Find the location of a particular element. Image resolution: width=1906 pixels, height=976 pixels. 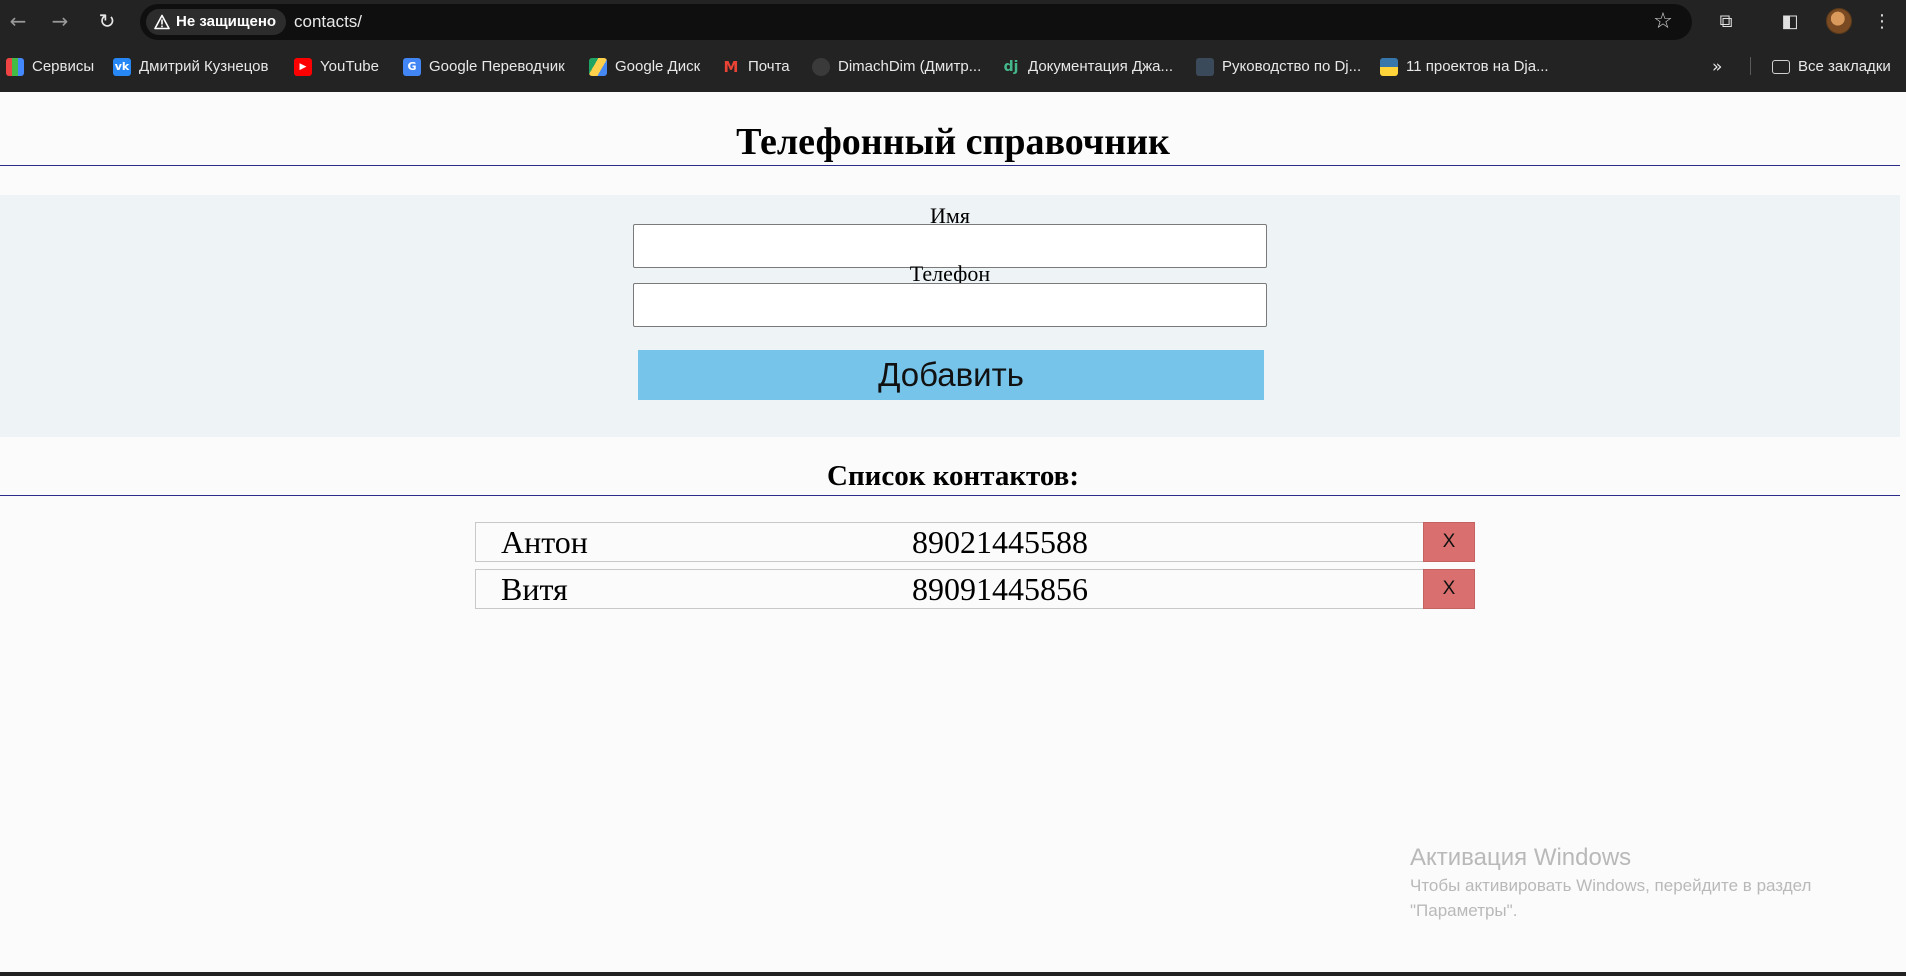

contact-phone: 89021445588 is located at coordinates (1000, 542).